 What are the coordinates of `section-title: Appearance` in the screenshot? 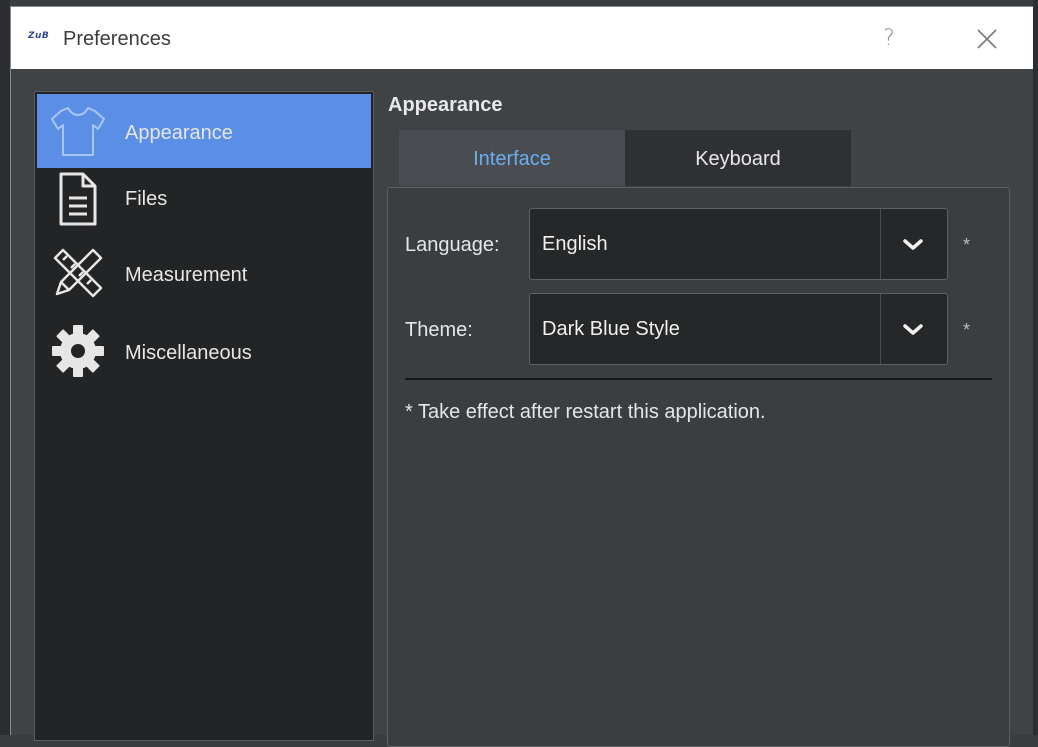 It's located at (445, 105).